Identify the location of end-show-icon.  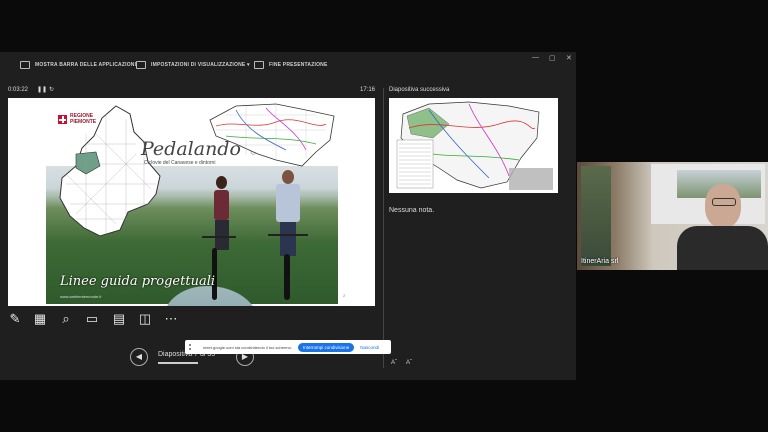
(259, 65).